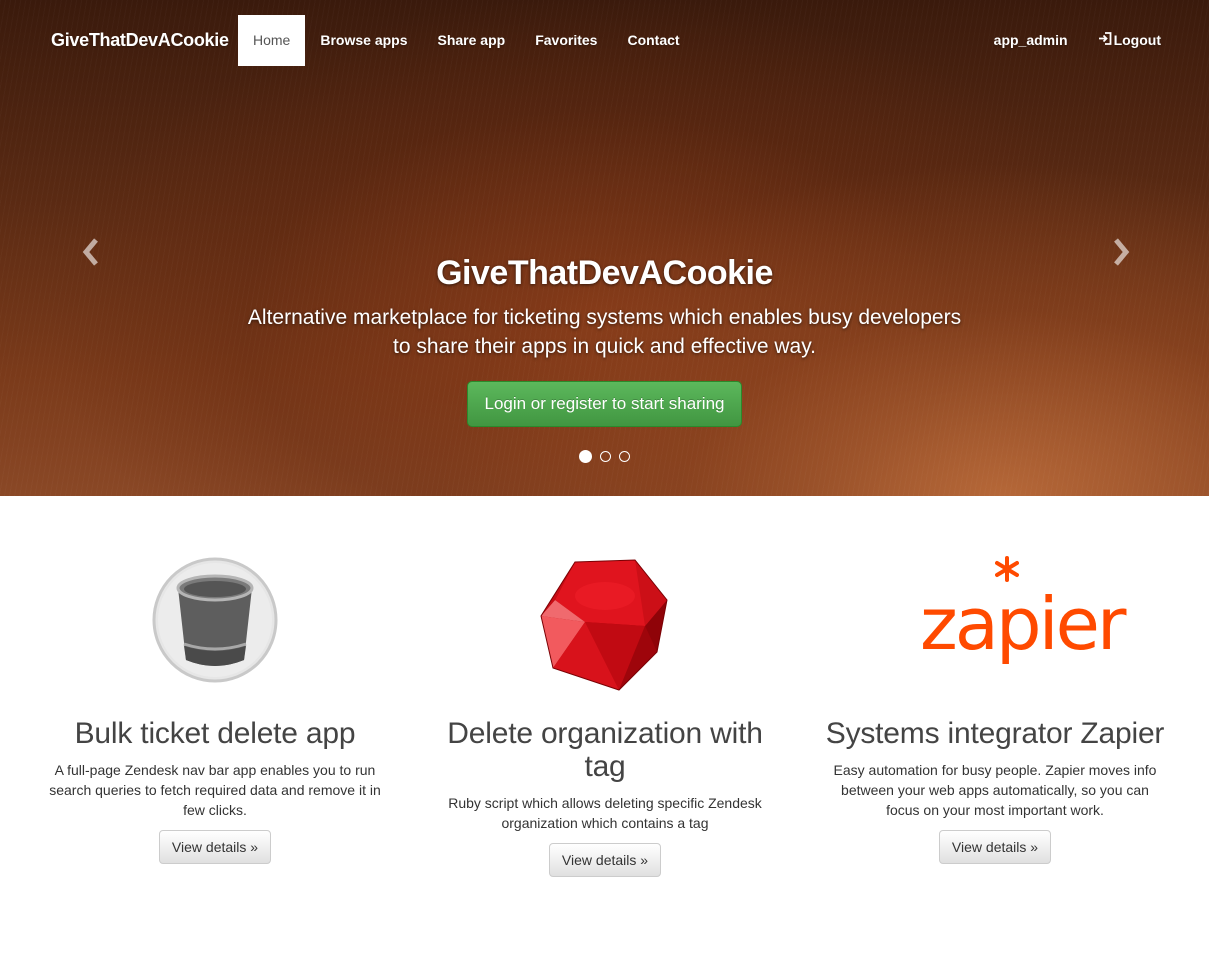 The image size is (1209, 971). I want to click on zapier-wordmark: zapier, so click(1023, 624).